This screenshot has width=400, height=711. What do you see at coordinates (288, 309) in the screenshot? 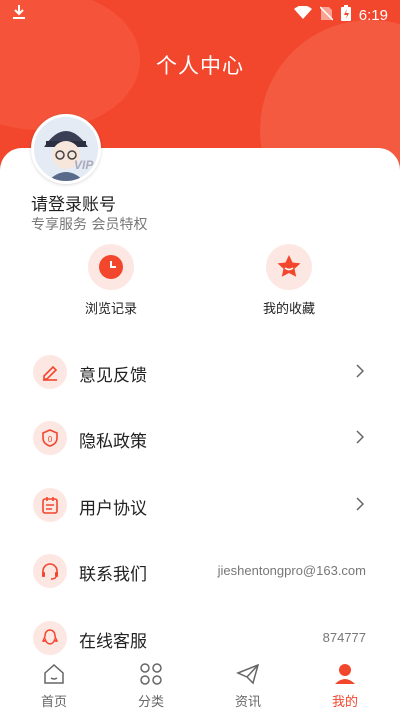
I see `favorites-label: 我的收藏` at bounding box center [288, 309].